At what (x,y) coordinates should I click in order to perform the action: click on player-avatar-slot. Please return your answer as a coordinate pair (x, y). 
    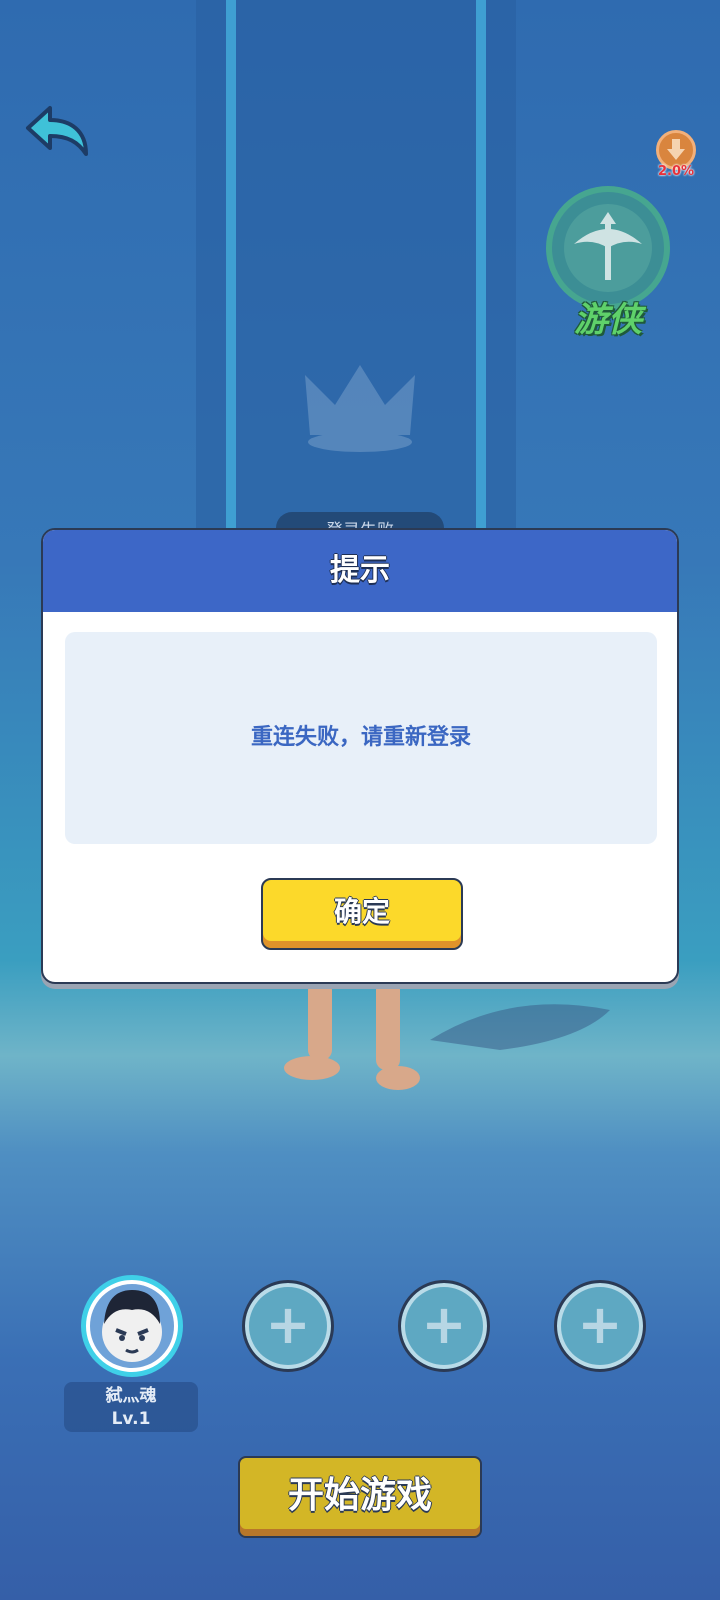
    Looking at the image, I should click on (132, 1326).